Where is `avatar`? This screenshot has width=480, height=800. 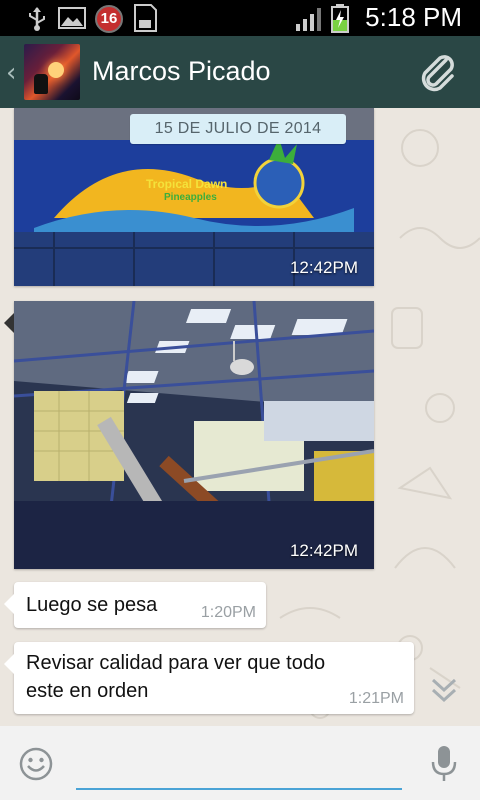 avatar is located at coordinates (52, 72).